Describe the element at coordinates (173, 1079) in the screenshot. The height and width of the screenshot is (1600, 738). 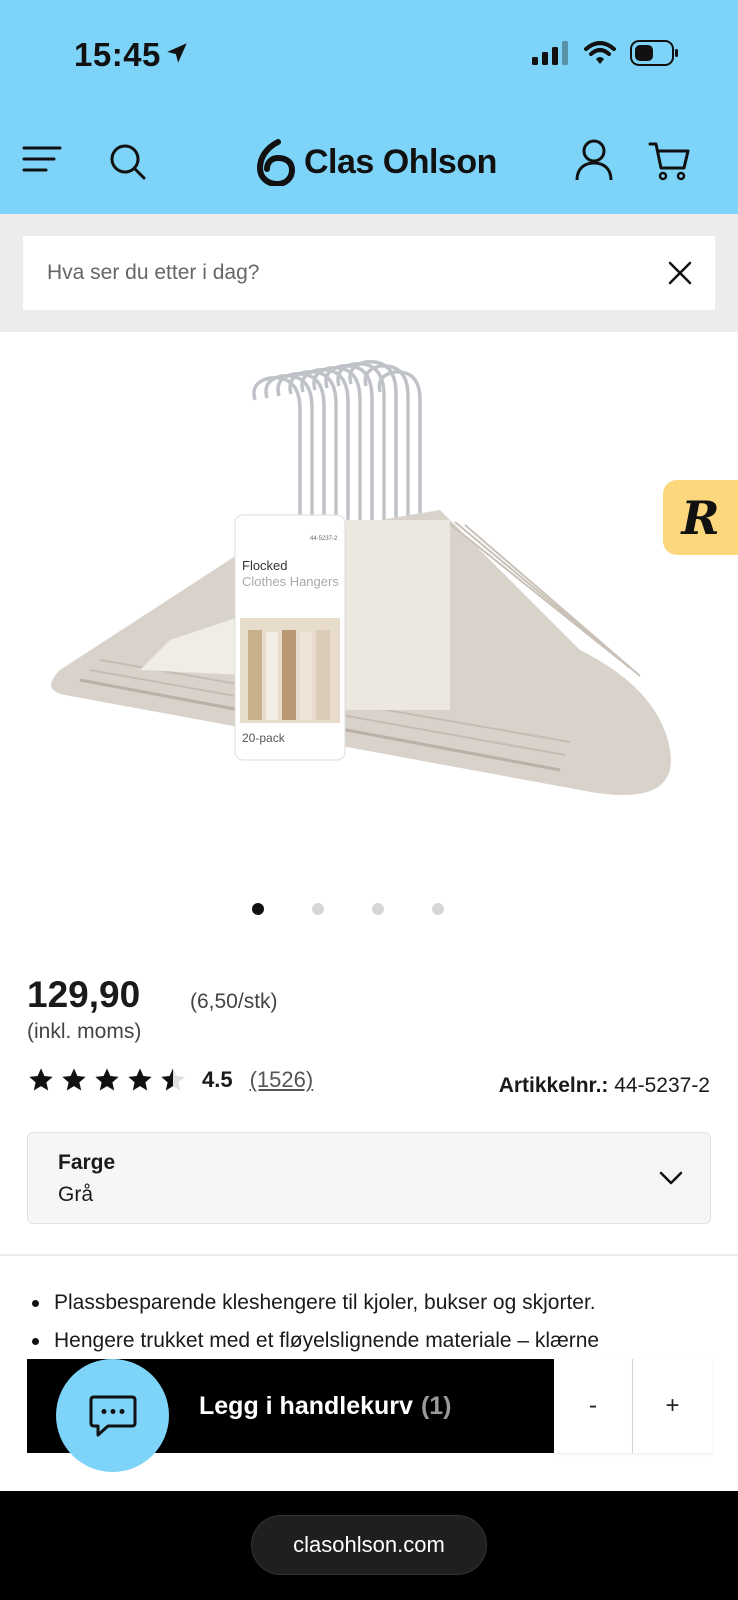
I see `half-star-icon` at that location.